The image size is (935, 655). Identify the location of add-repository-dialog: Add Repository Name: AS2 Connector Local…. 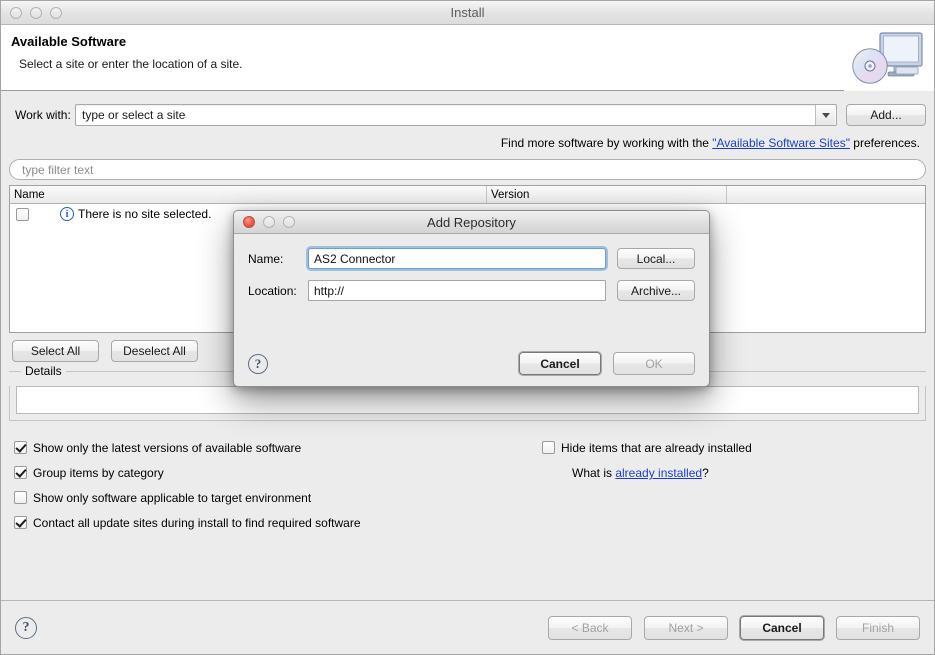
(471, 298).